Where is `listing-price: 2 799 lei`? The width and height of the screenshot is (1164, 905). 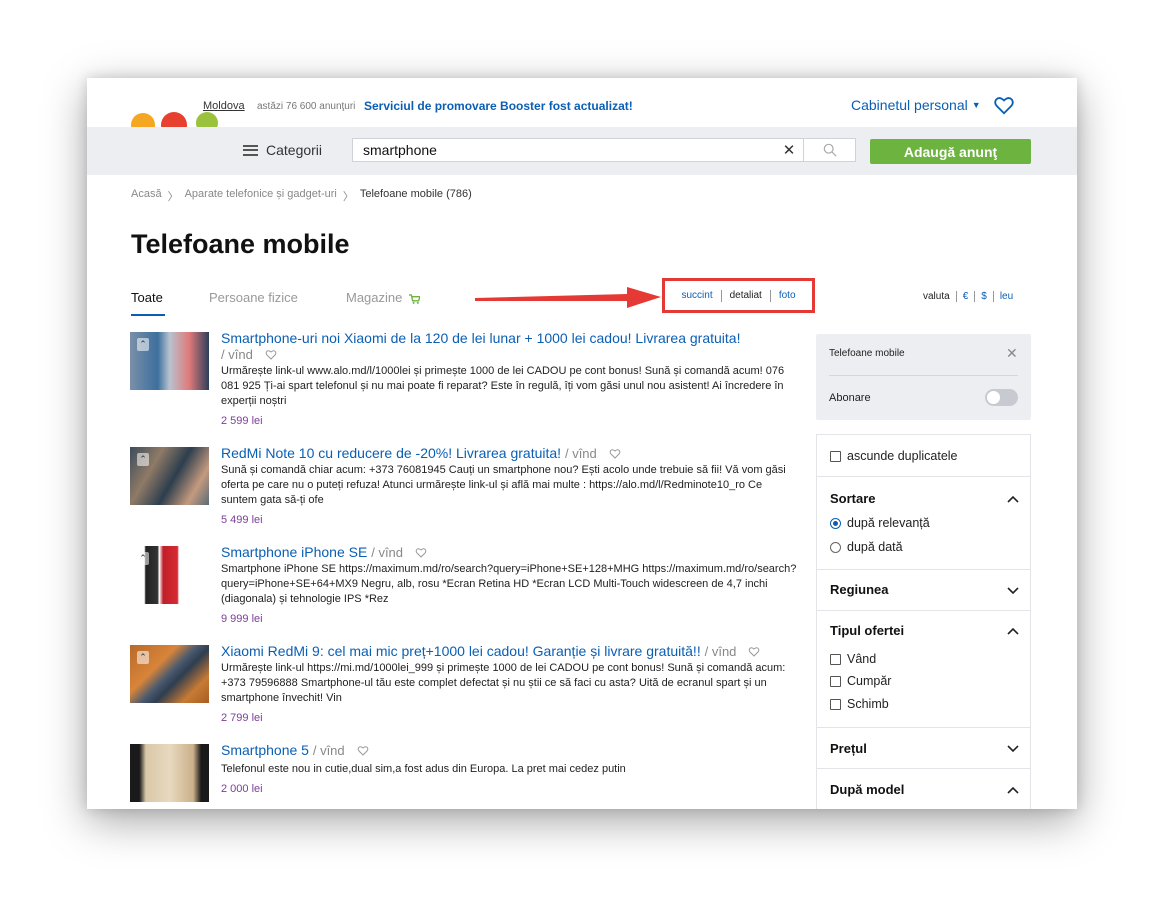
listing-price: 2 799 lei is located at coordinates (242, 718).